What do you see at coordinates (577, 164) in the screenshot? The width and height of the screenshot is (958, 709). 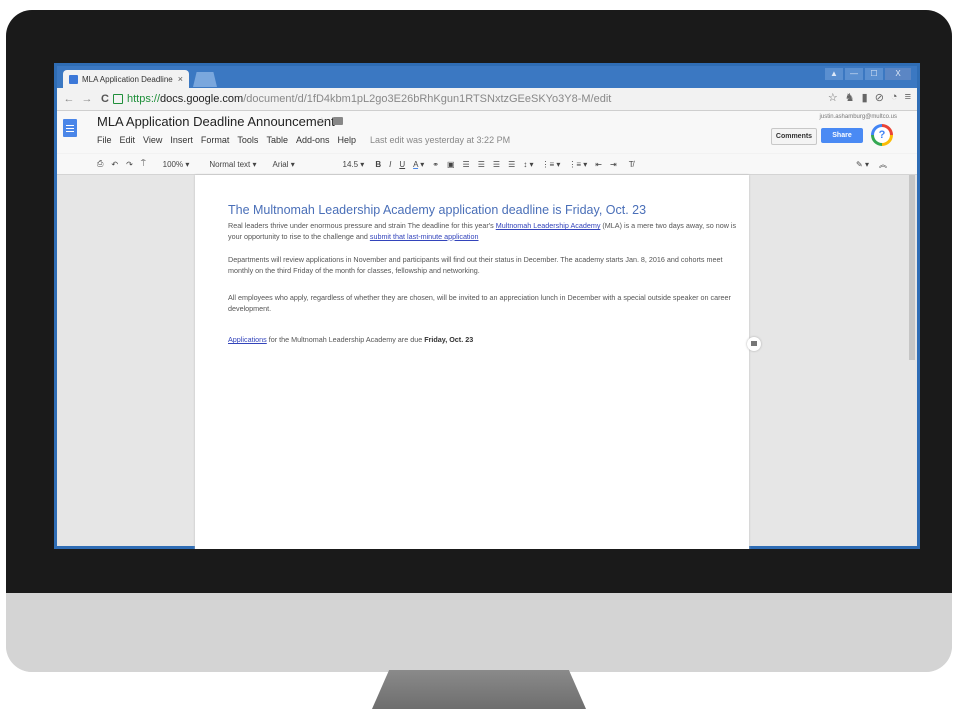 I see `bulleted-list-icon: ⋮≡ ▾` at bounding box center [577, 164].